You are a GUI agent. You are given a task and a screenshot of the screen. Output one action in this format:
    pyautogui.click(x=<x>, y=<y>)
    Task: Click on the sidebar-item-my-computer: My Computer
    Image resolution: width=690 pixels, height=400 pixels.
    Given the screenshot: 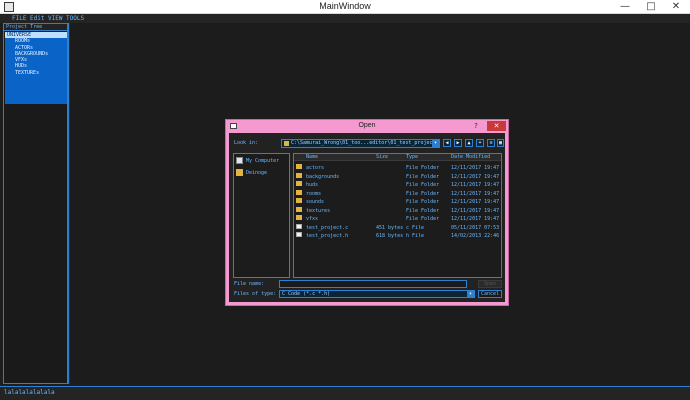 What is the action you would take?
    pyautogui.click(x=257, y=162)
    